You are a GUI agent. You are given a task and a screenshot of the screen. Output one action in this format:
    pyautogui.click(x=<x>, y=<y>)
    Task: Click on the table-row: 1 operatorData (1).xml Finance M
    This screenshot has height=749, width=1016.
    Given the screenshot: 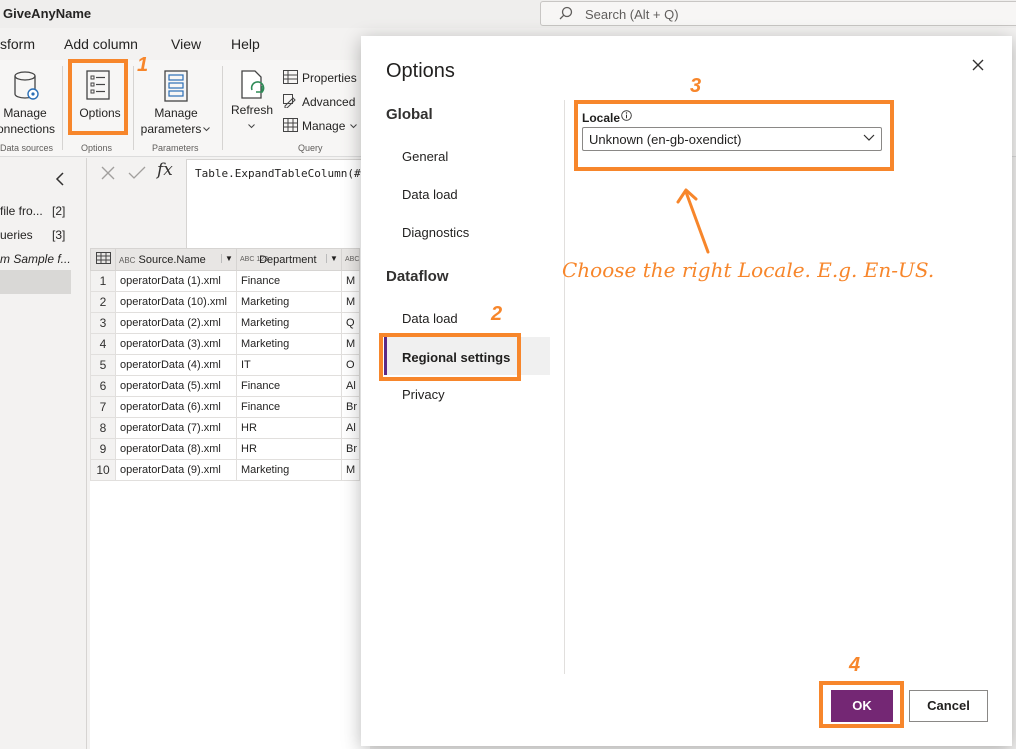 What is the action you would take?
    pyautogui.click(x=225, y=281)
    